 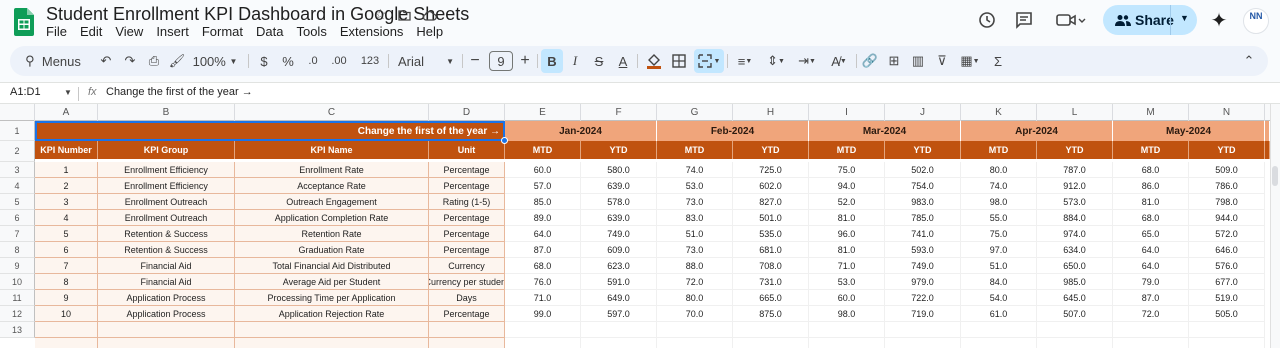 What do you see at coordinates (467, 282) in the screenshot?
I see `kpi-unit-cell: Currency per student` at bounding box center [467, 282].